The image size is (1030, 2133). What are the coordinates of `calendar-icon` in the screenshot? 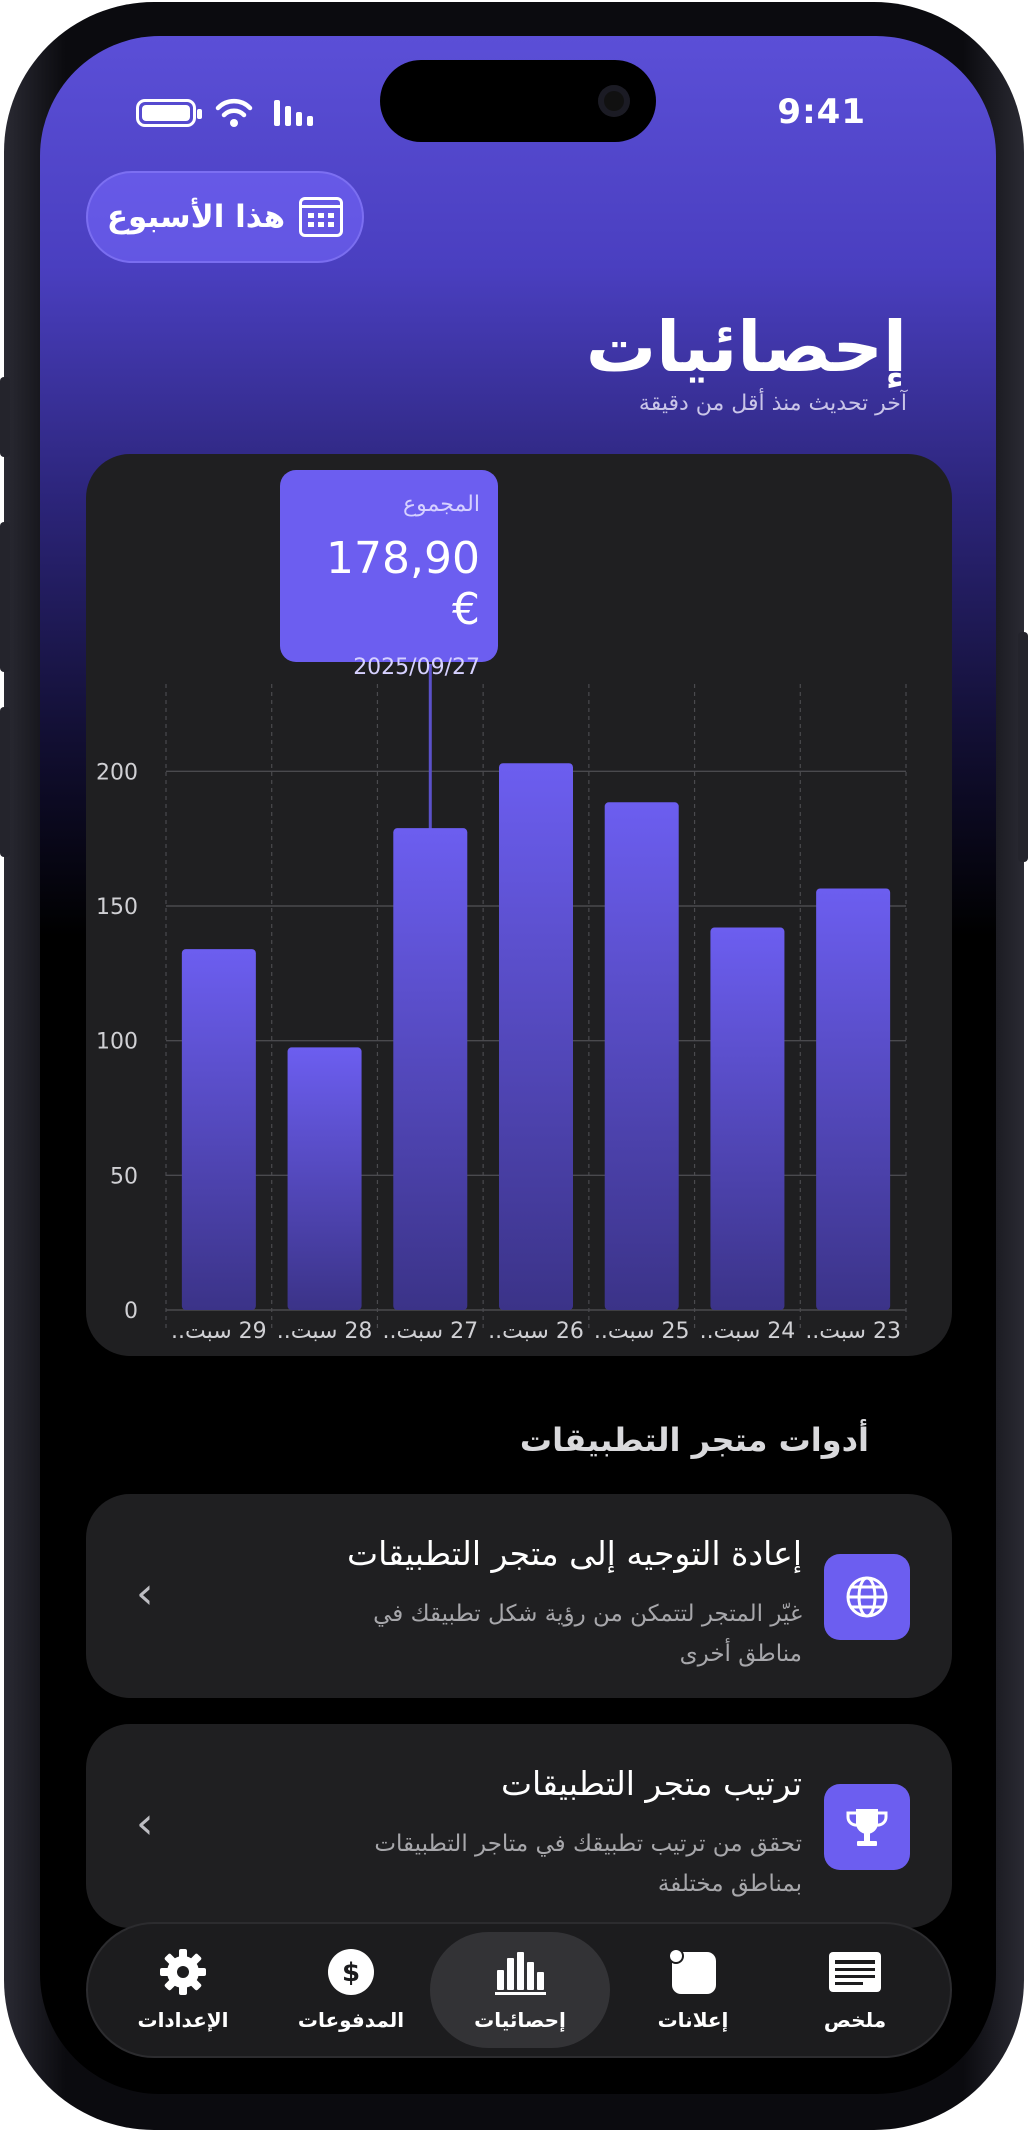 It's located at (321, 217).